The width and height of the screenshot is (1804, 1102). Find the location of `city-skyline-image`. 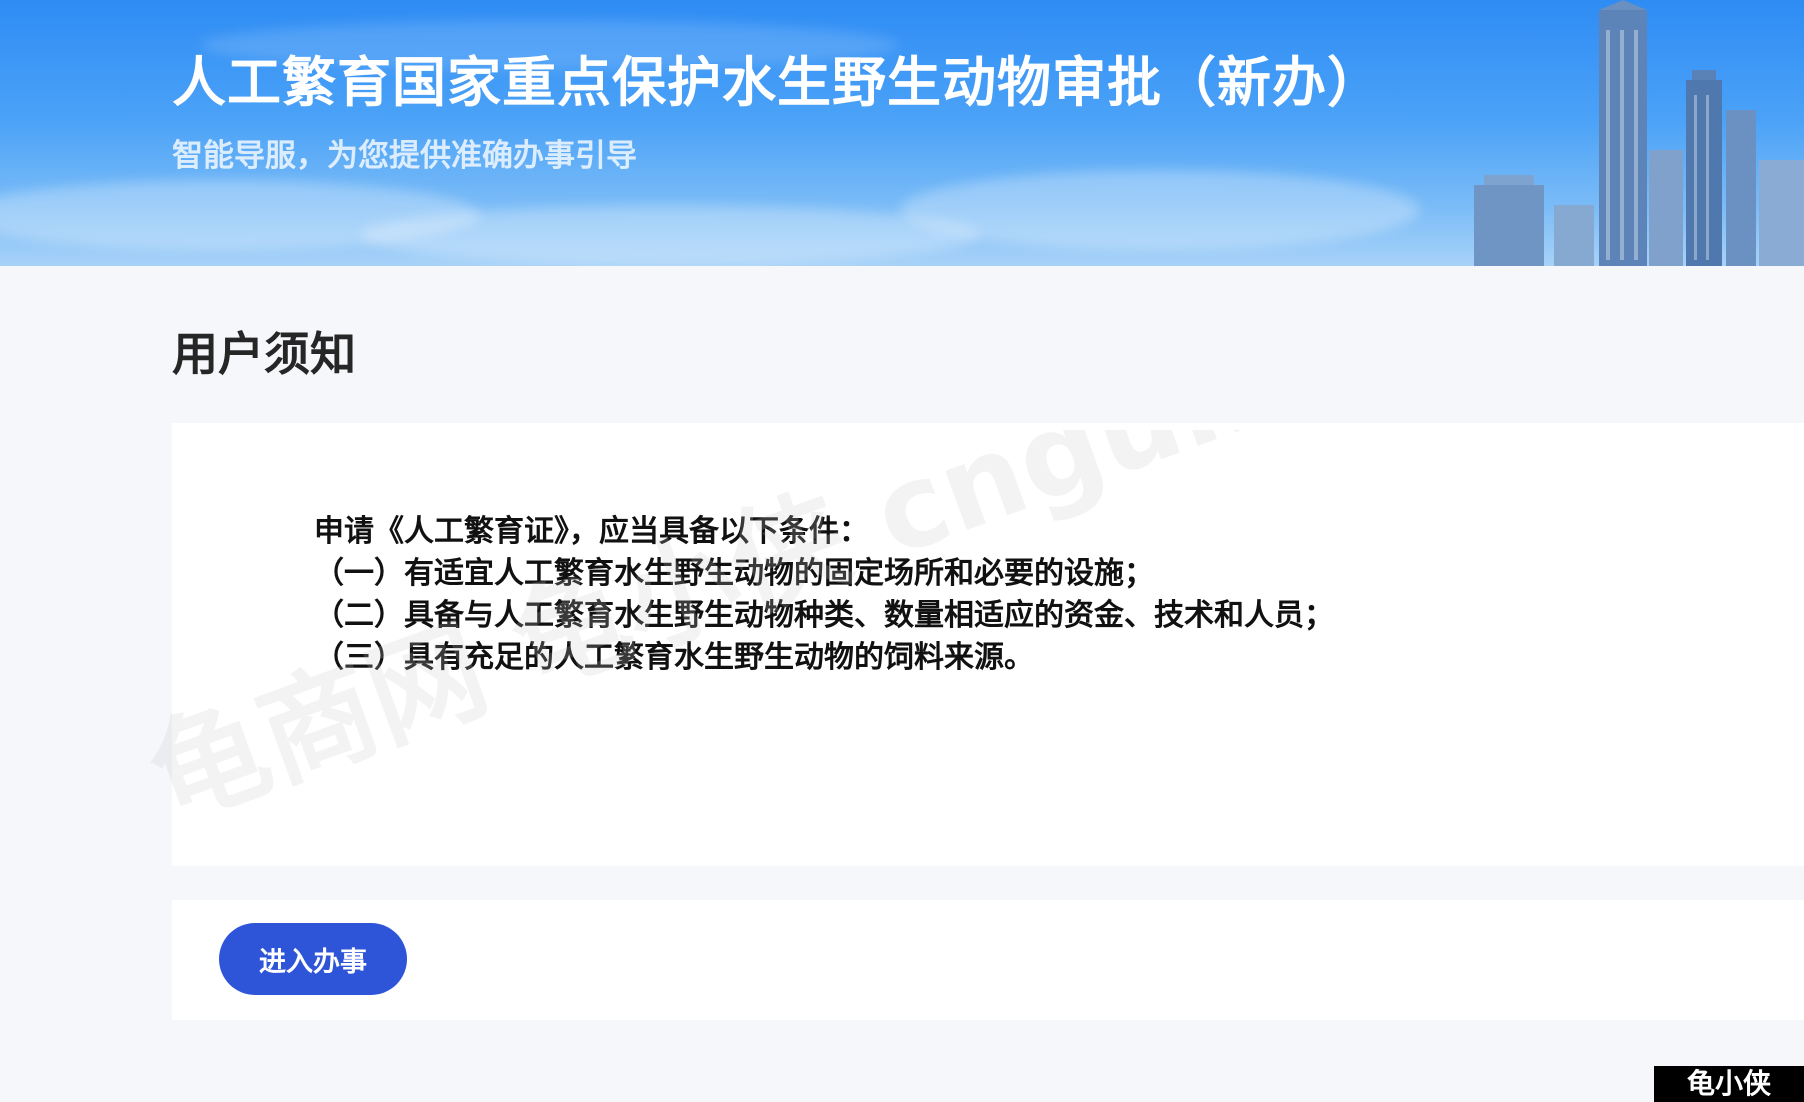

city-skyline-image is located at coordinates (1639, 133).